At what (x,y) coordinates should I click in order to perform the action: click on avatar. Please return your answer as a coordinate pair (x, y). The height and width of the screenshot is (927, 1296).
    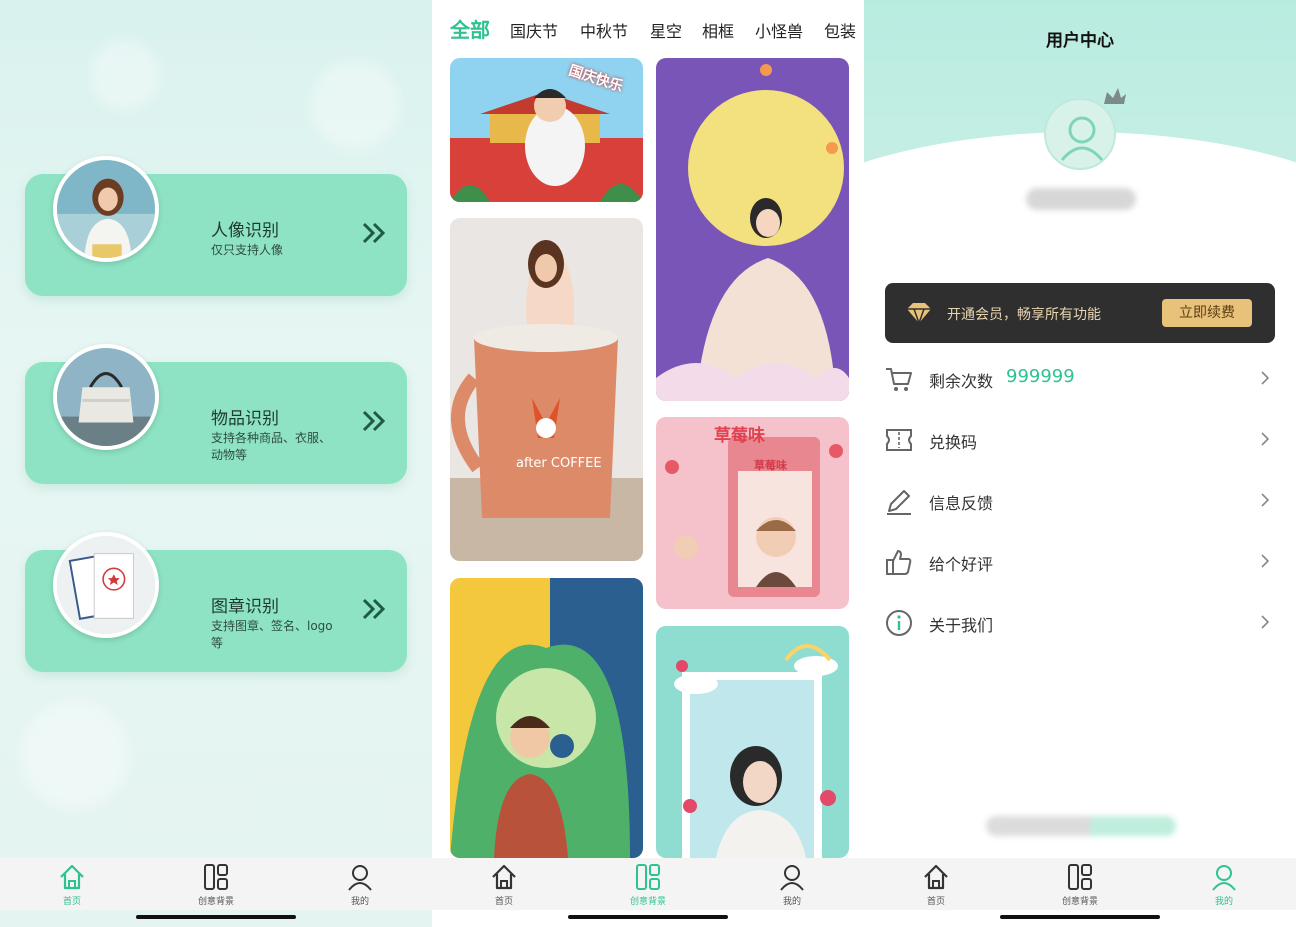
    Looking at the image, I should click on (1080, 134).